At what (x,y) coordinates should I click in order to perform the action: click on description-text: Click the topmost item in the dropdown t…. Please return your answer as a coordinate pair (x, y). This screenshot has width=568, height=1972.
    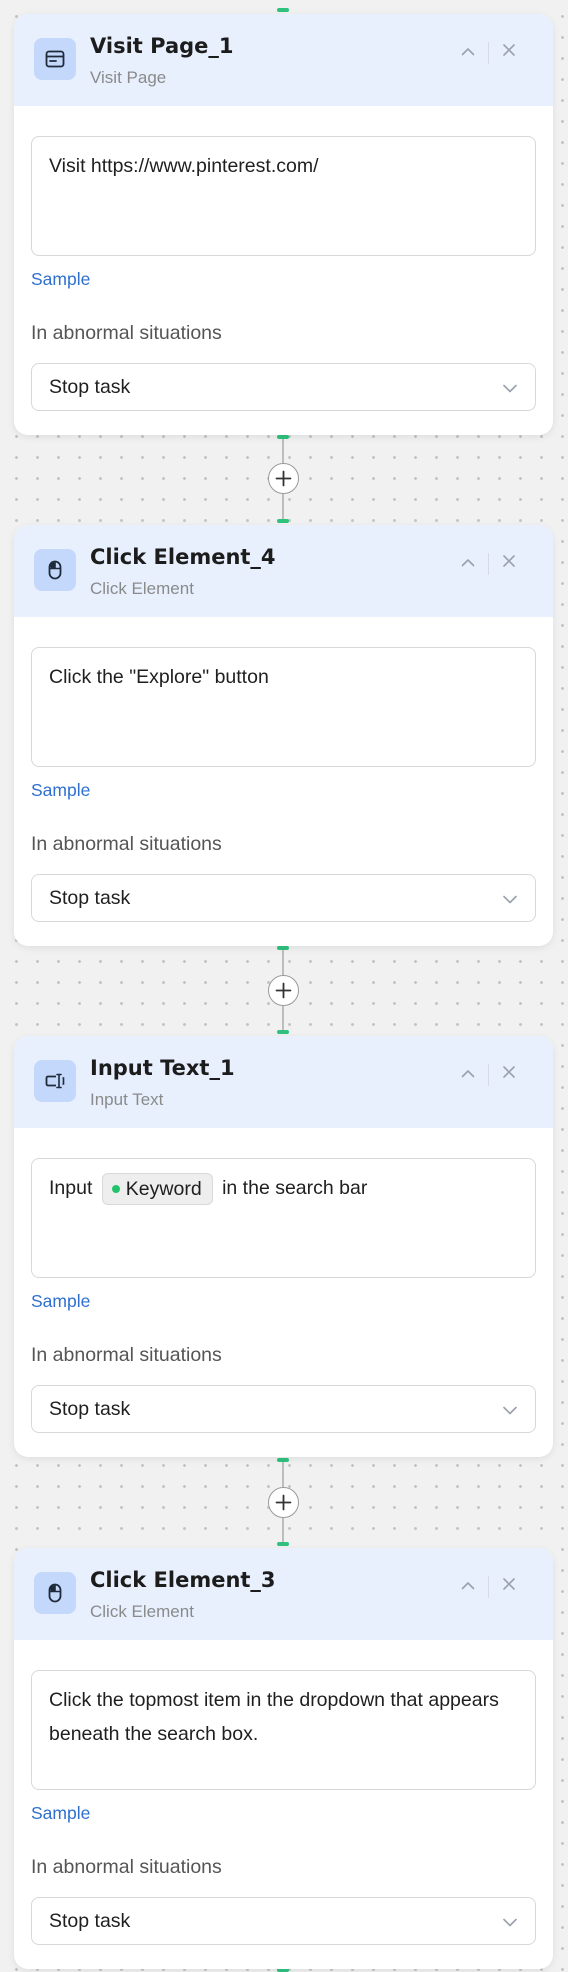
    Looking at the image, I should click on (274, 1717).